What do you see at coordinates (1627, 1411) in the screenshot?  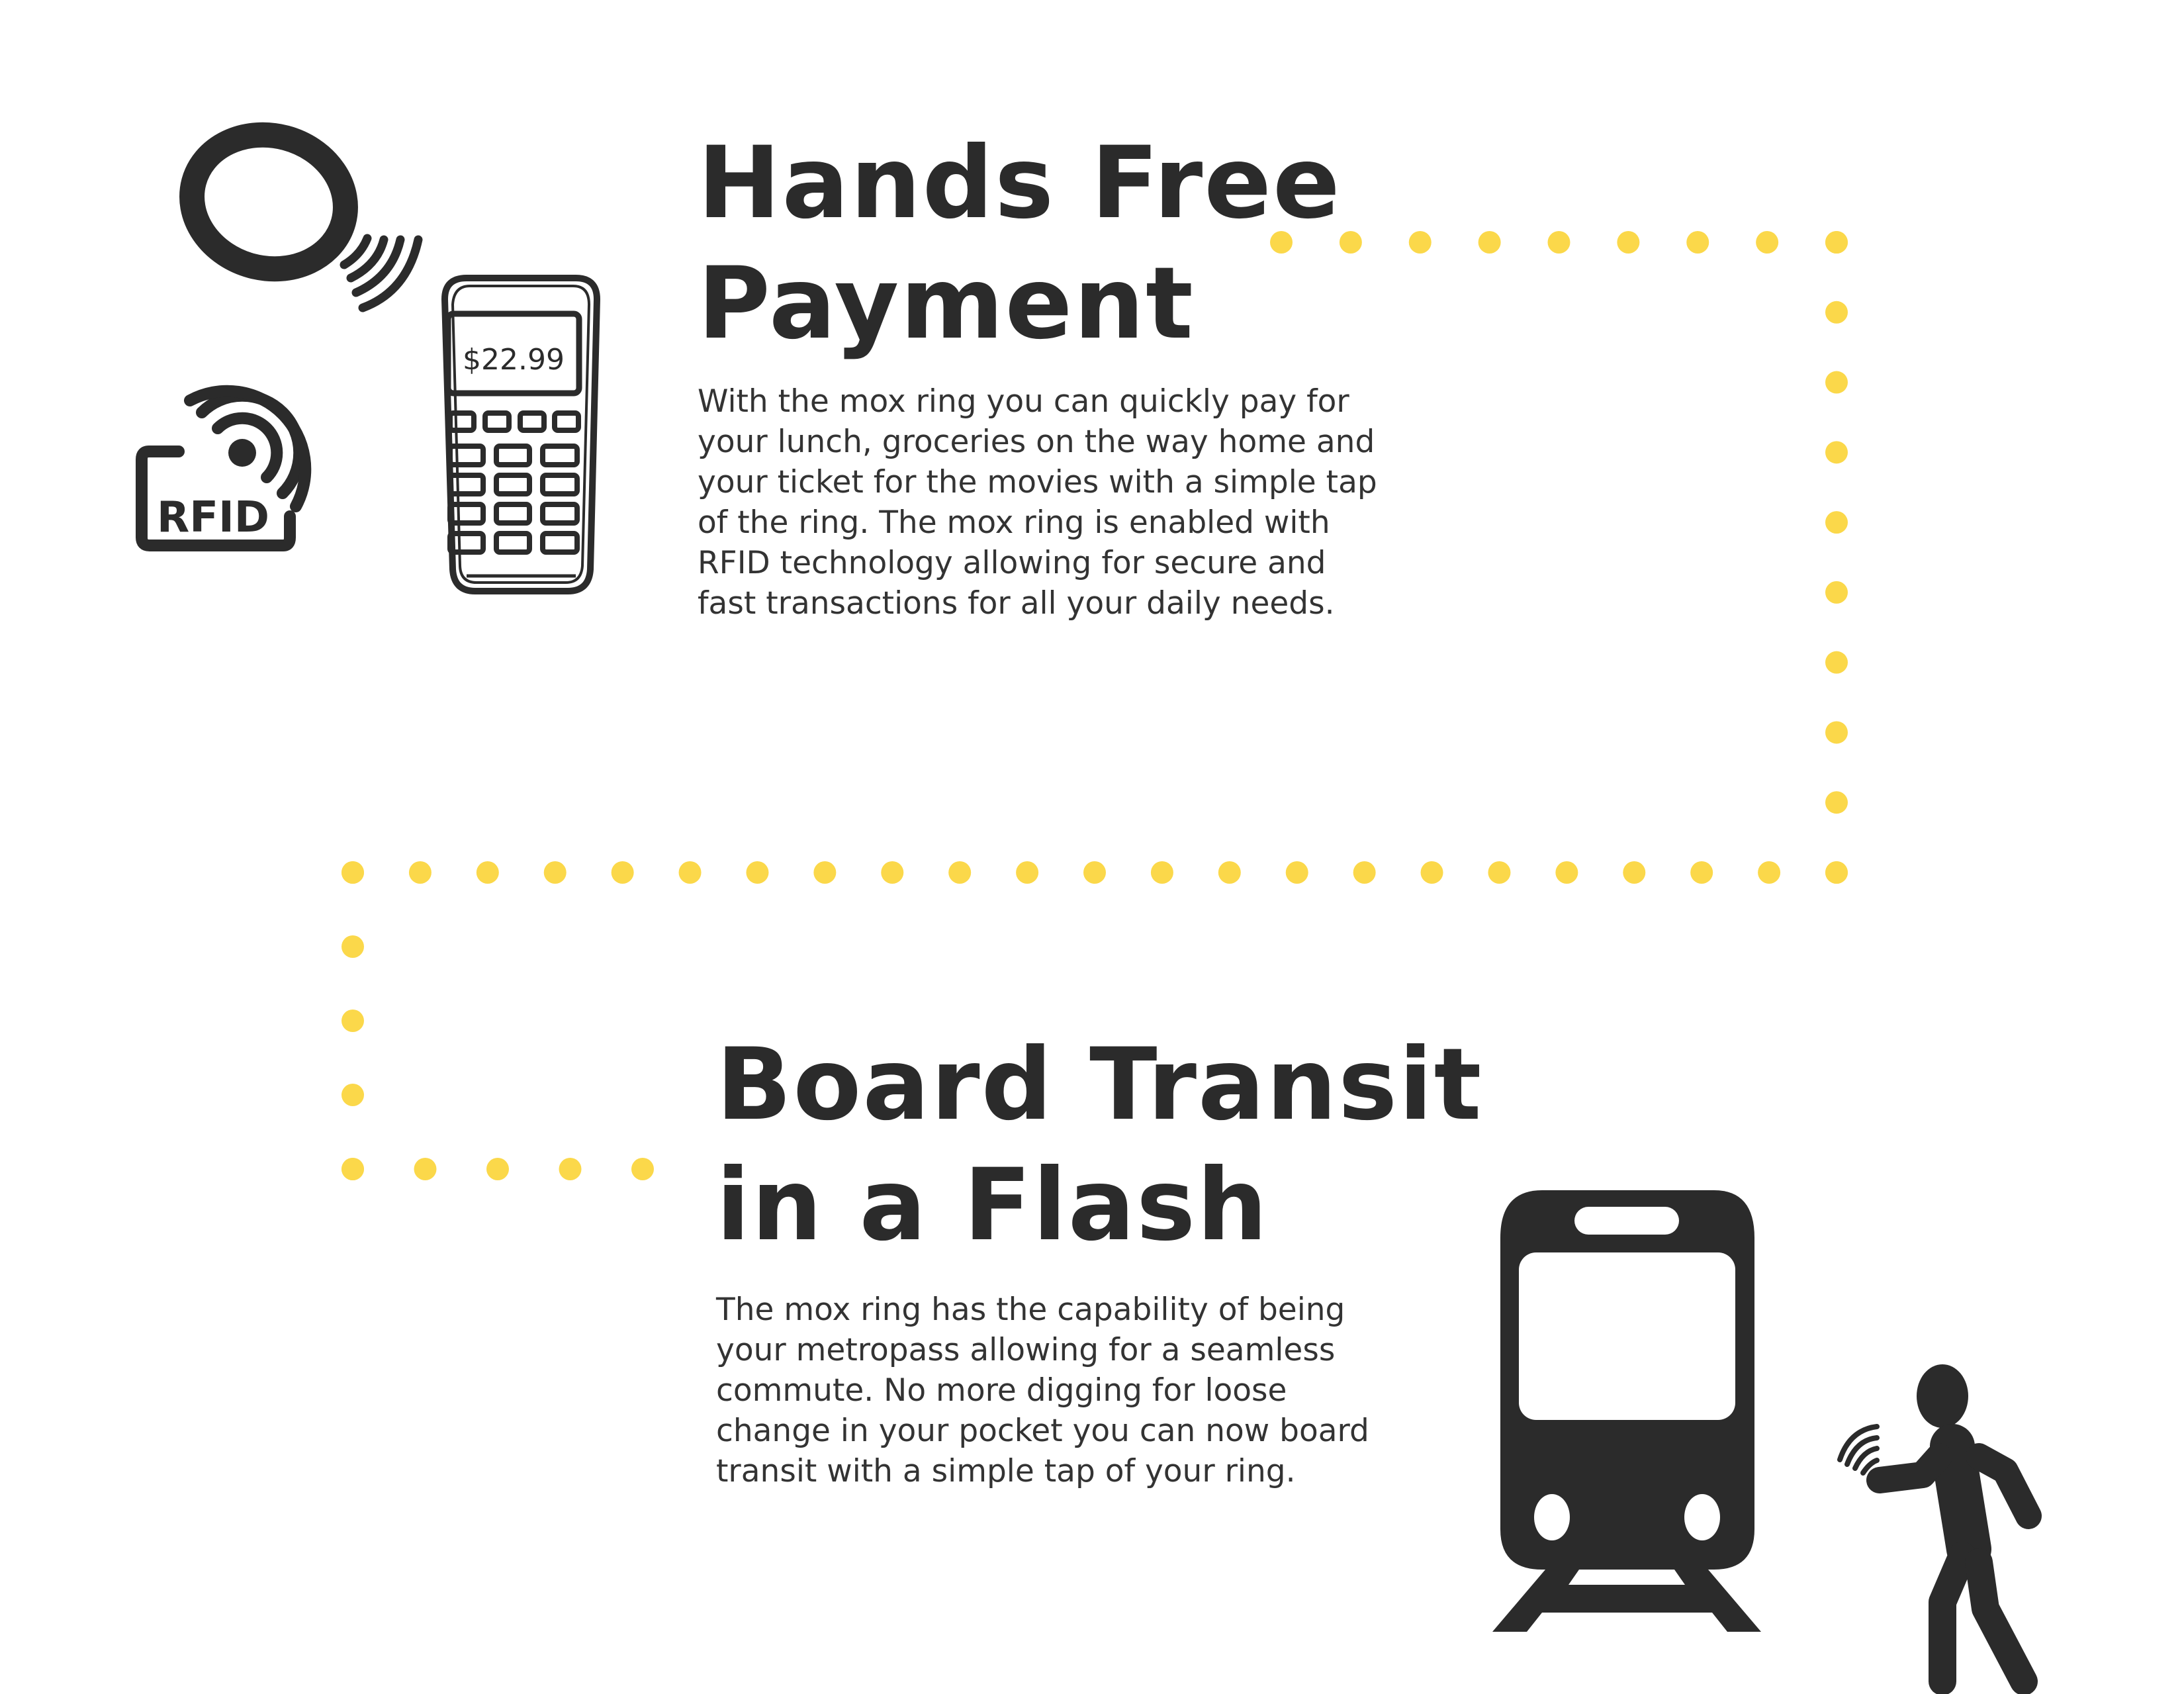 I see `train-icon` at bounding box center [1627, 1411].